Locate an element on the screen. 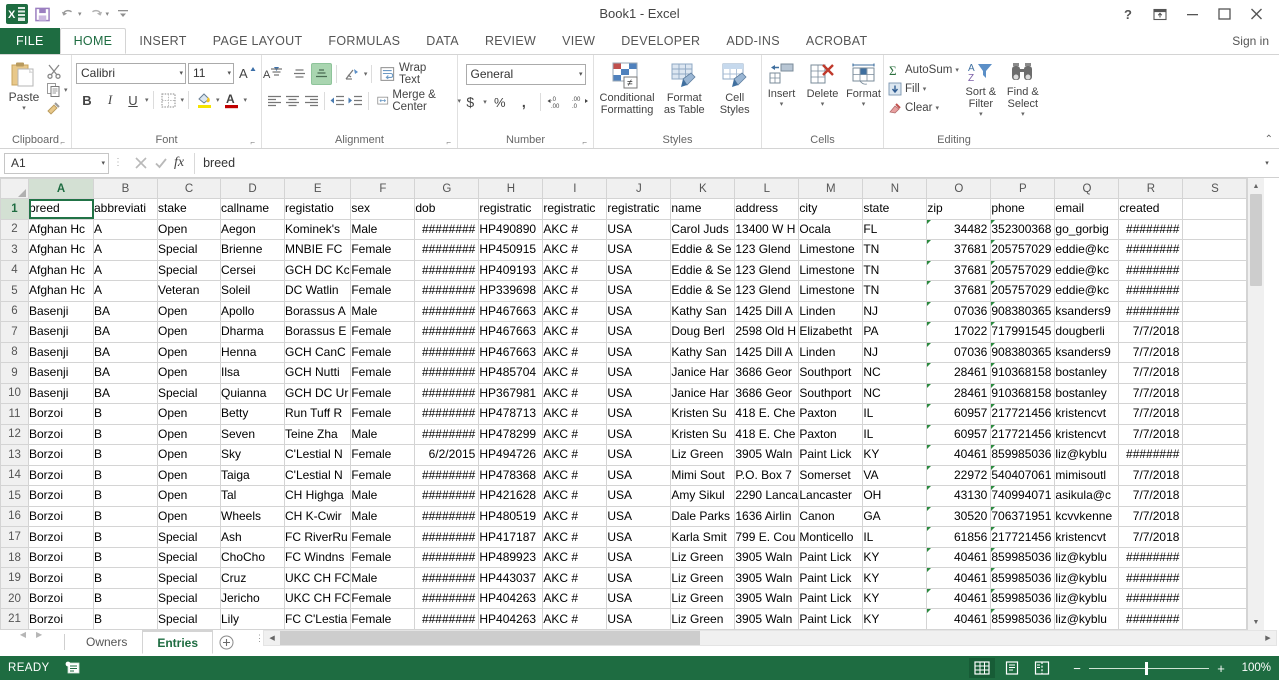 The image size is (1279, 680). zoom-slider-track is located at coordinates (1149, 668).